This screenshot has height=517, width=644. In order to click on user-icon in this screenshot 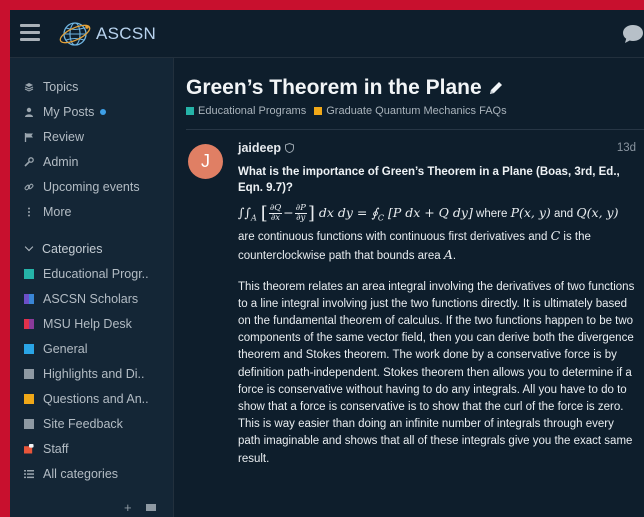, I will do `click(29, 112)`.